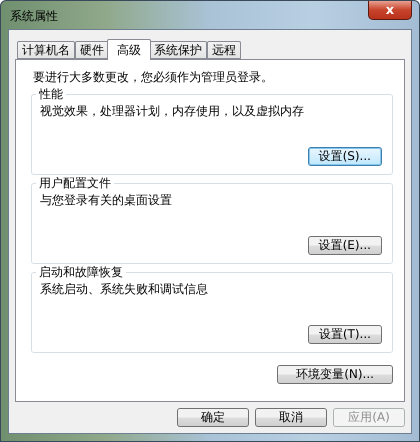 This screenshot has width=420, height=442. Describe the element at coordinates (46, 50) in the screenshot. I see `tab: 计算机名` at that location.